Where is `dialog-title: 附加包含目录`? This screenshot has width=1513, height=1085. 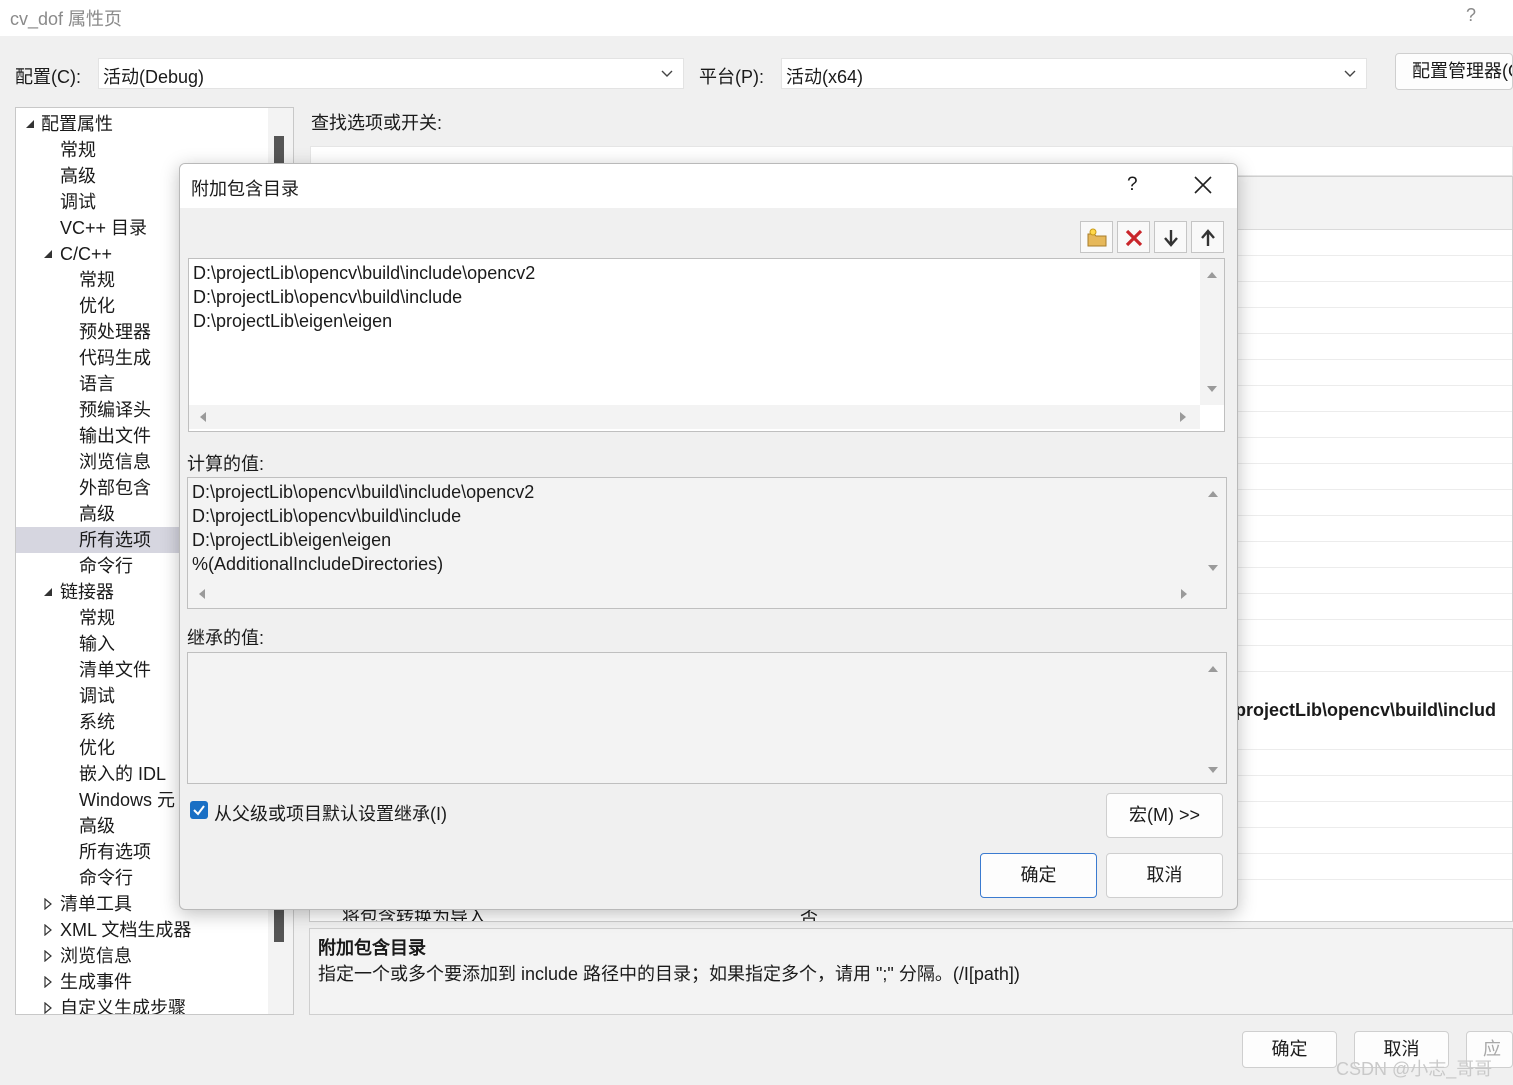
dialog-title: 附加包含目录 is located at coordinates (245, 189).